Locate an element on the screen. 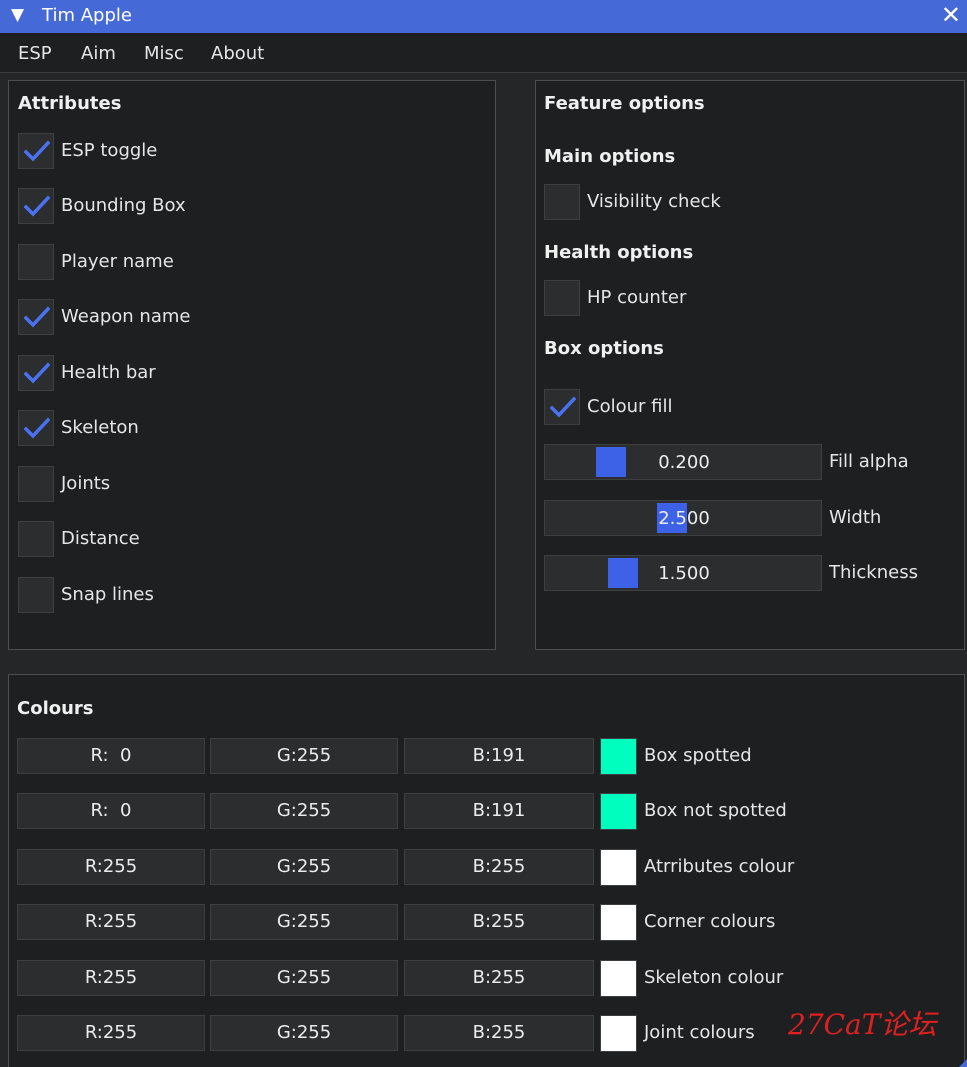 The height and width of the screenshot is (1067, 967). joints-label: Joints is located at coordinates (86, 483).